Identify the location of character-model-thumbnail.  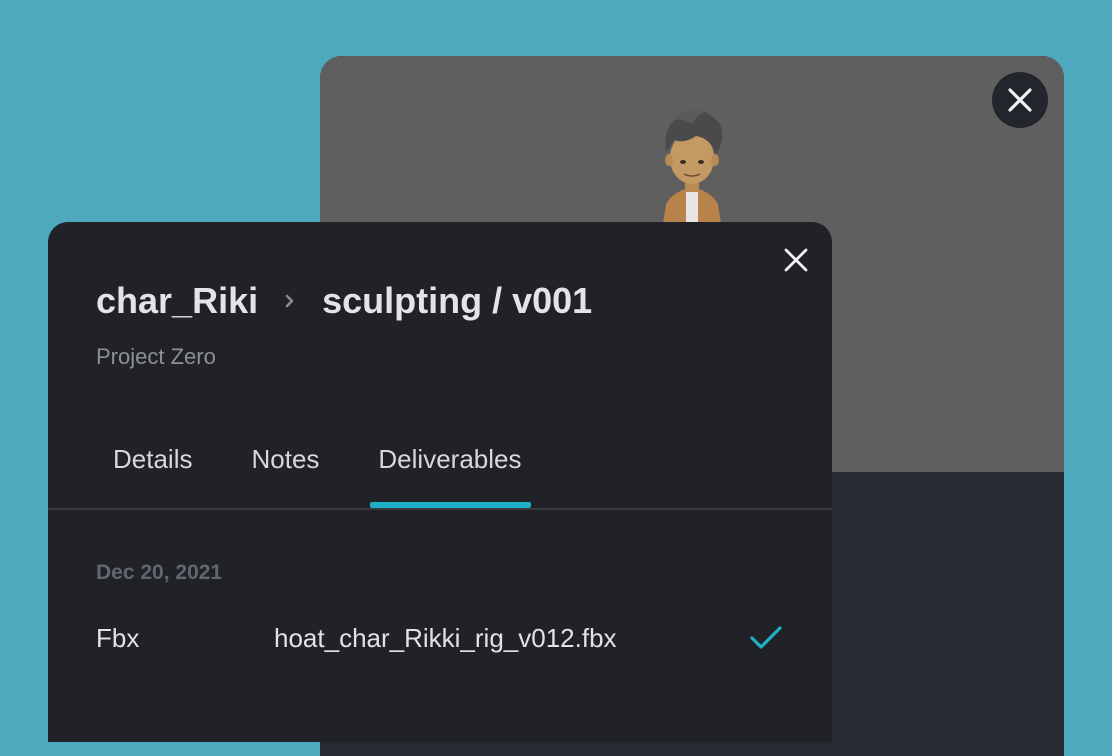
(692, 169).